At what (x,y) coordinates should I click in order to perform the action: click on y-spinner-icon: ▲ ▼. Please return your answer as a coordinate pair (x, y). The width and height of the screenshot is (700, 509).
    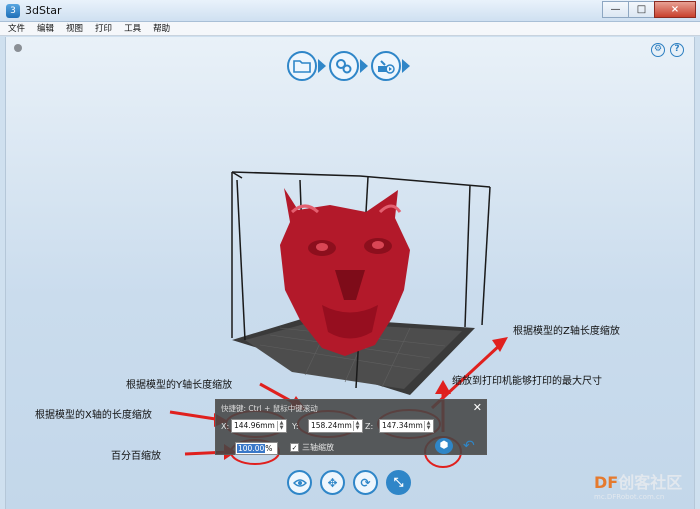
    Looking at the image, I should click on (357, 426).